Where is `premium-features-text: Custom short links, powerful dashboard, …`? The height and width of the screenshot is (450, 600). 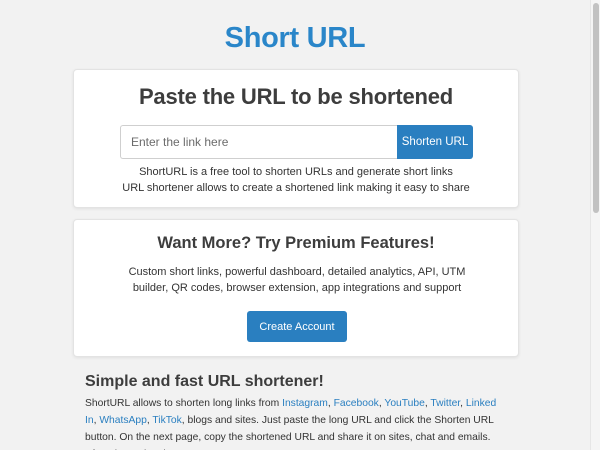
premium-features-text: Custom short links, powerful dashboard, … is located at coordinates (297, 280).